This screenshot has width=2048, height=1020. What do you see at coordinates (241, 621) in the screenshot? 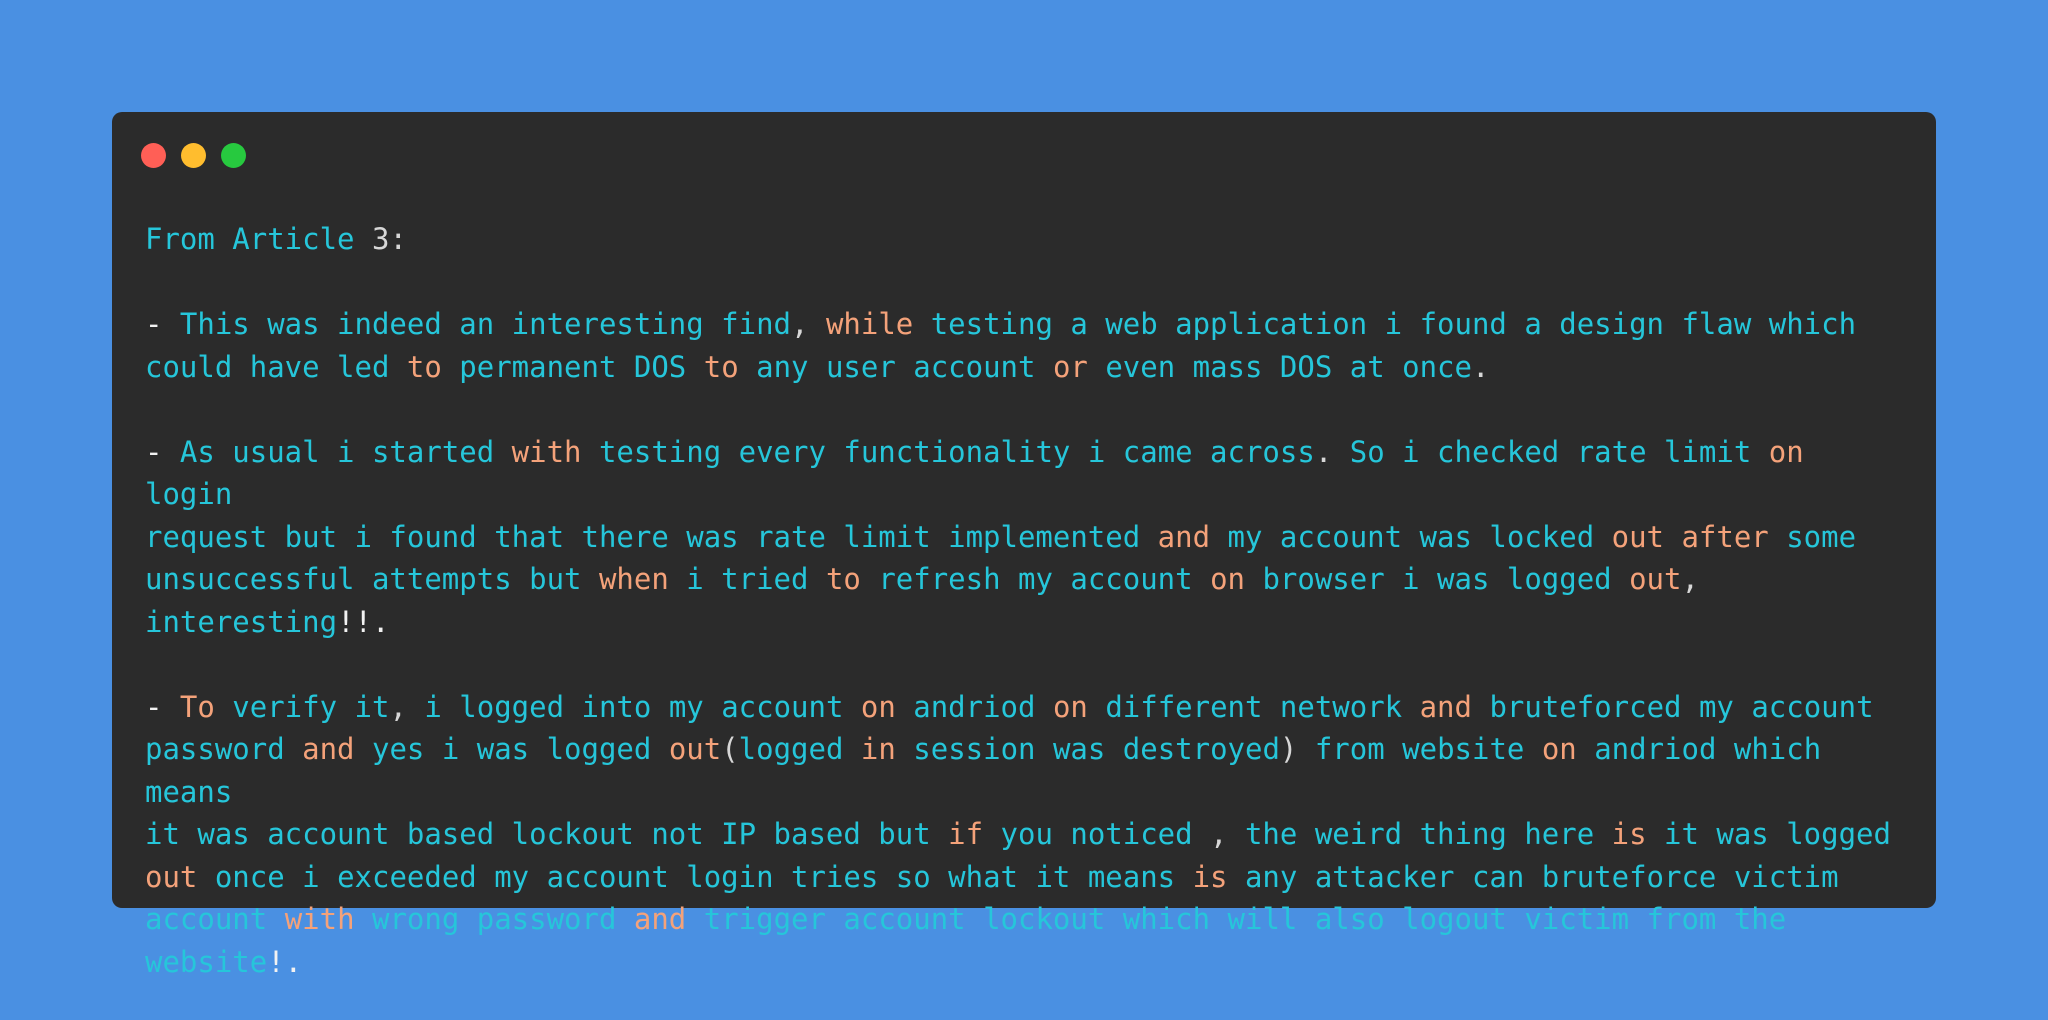
I see `code-token: interesting` at bounding box center [241, 621].